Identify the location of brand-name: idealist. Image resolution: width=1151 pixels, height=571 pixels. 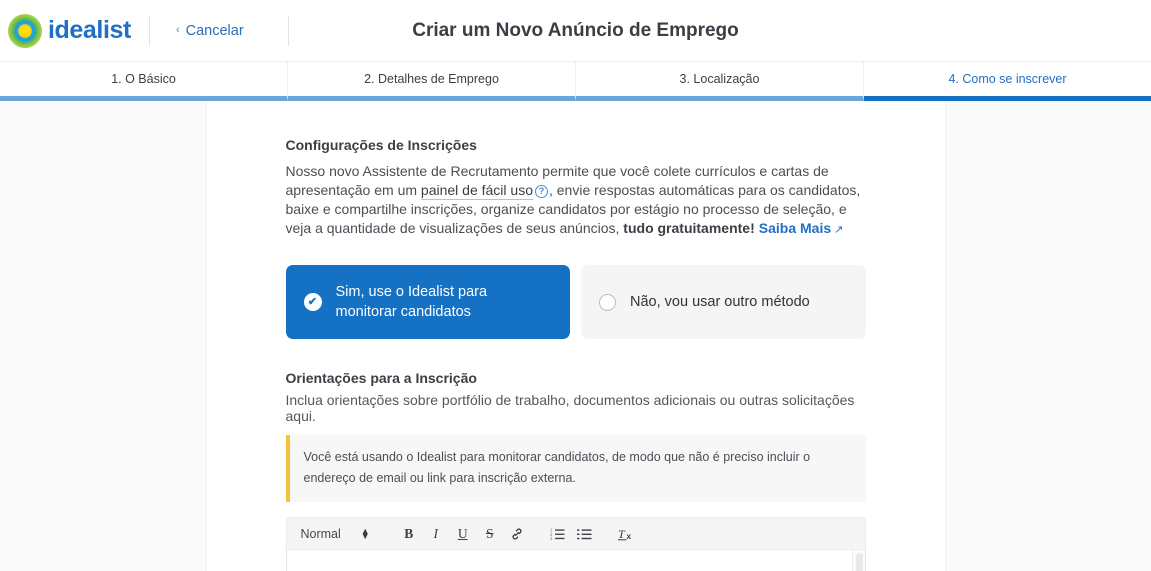
(89, 30).